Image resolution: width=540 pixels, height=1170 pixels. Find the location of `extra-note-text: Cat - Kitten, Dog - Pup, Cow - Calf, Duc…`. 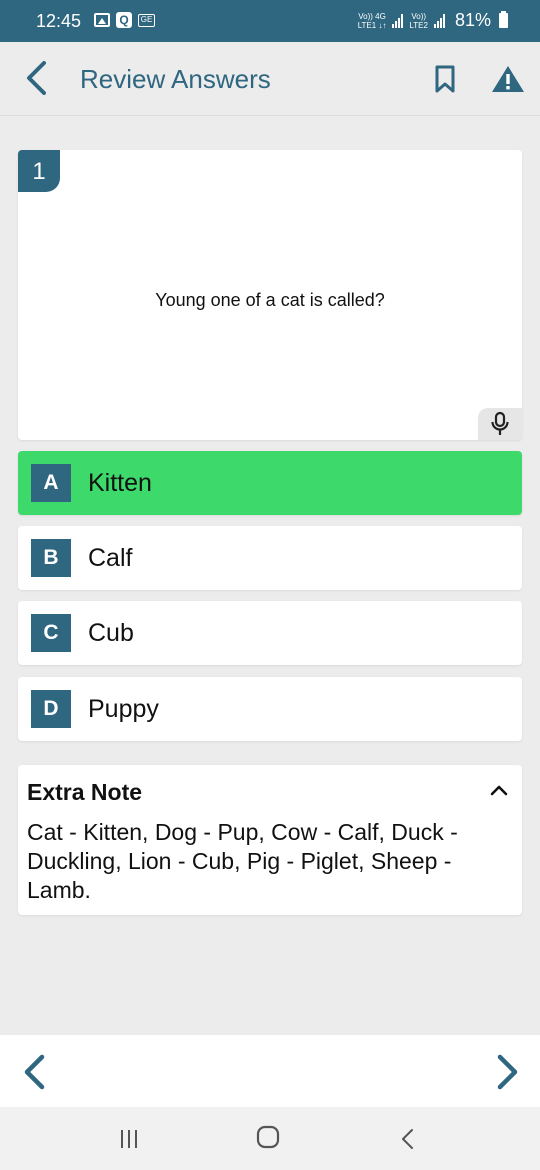

extra-note-text: Cat - Kitten, Dog - Pup, Cow - Calf, Duc… is located at coordinates (242, 861).